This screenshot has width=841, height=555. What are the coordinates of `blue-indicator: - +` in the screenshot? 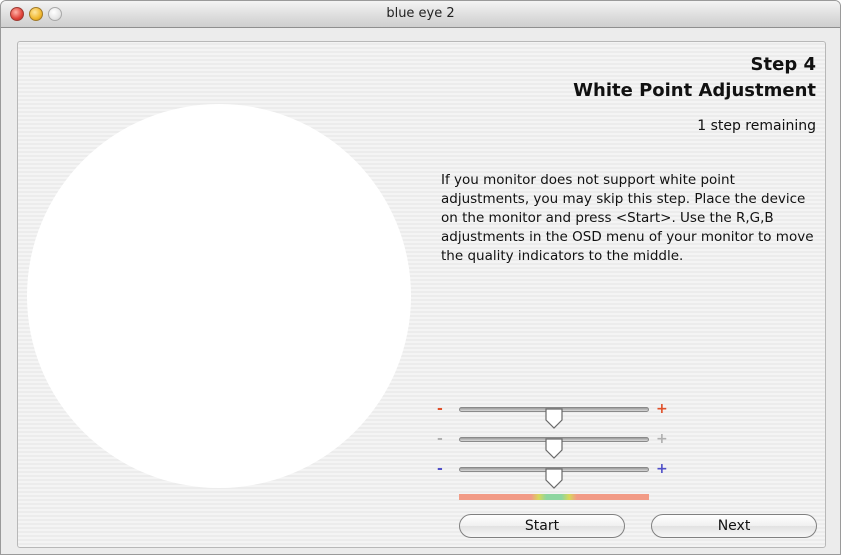 It's located at (557, 474).